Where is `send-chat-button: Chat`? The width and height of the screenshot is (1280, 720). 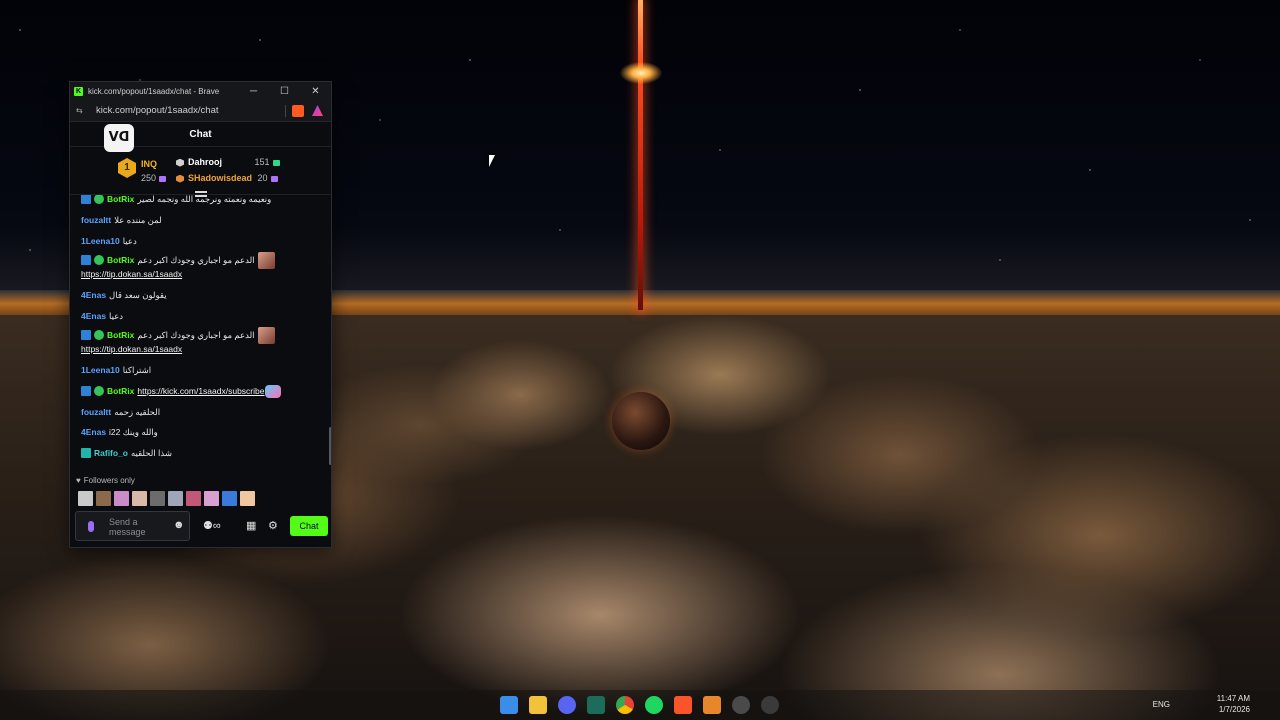
send-chat-button: Chat is located at coordinates (309, 526).